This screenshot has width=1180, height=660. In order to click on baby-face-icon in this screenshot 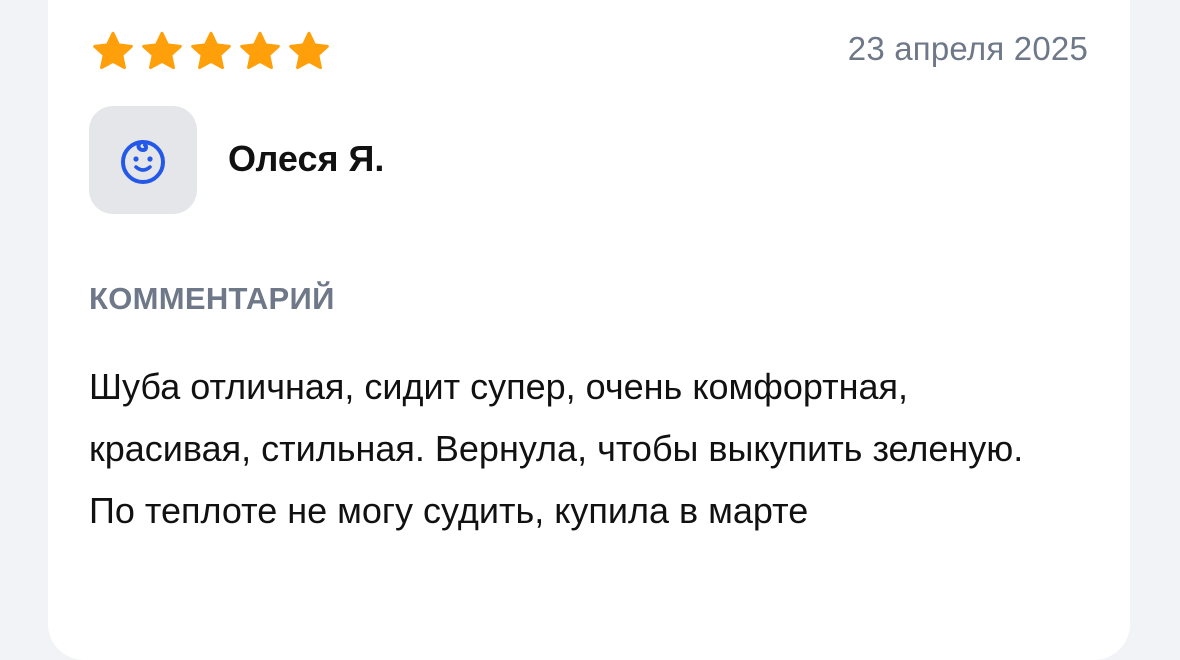, I will do `click(143, 162)`.